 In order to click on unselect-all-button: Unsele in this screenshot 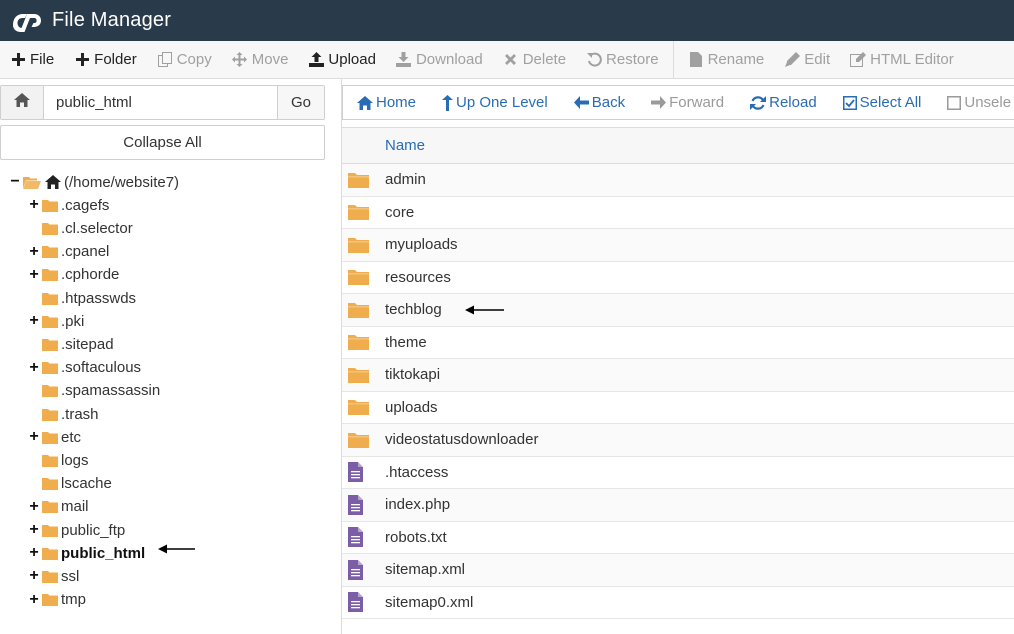, I will do `click(973, 102)`.